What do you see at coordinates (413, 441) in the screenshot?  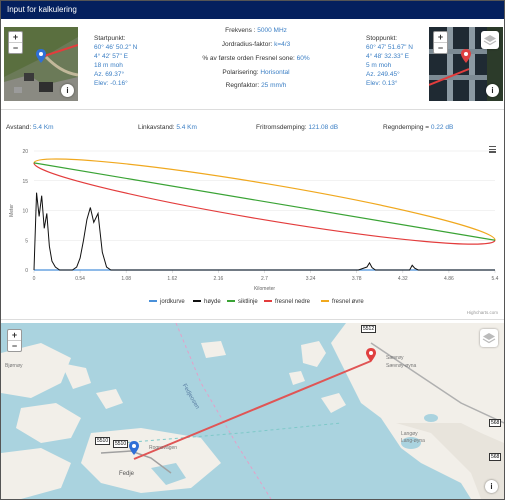 I see `map-label-lang-oyna: Lang-øyna` at bounding box center [413, 441].